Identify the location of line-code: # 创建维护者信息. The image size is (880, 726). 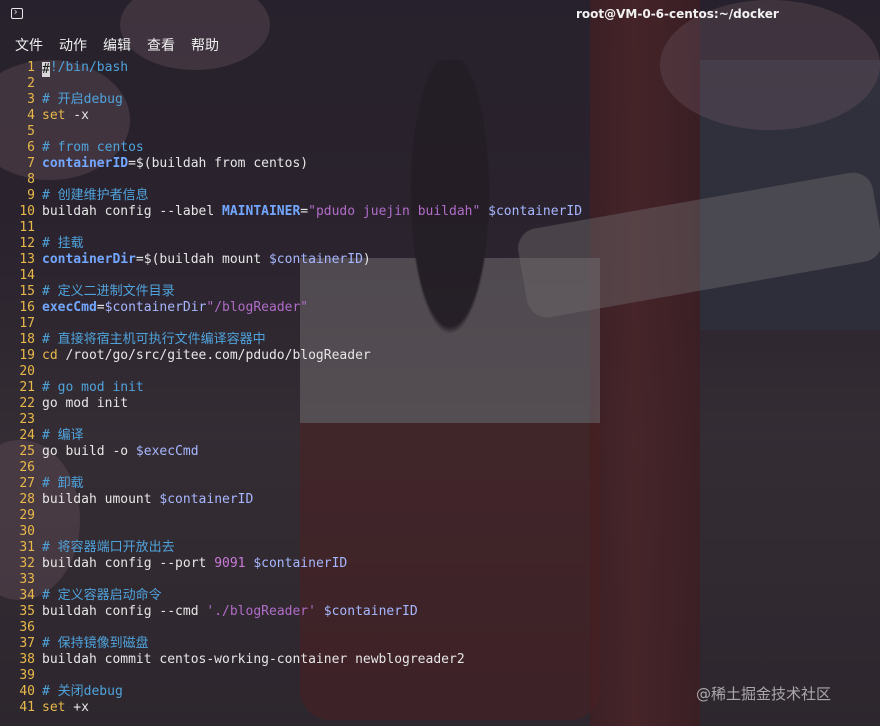
(95, 196).